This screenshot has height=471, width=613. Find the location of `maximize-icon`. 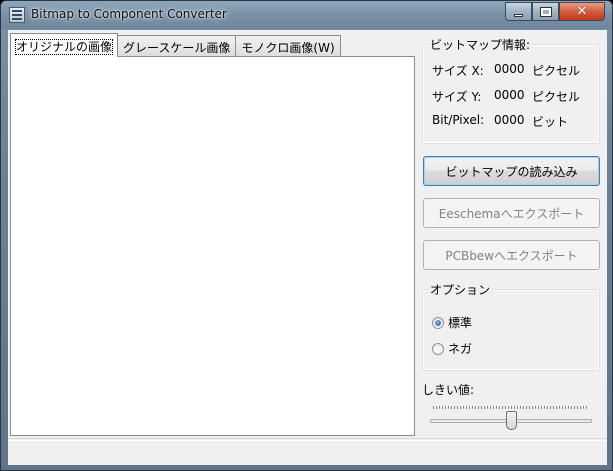

maximize-icon is located at coordinates (545, 11).